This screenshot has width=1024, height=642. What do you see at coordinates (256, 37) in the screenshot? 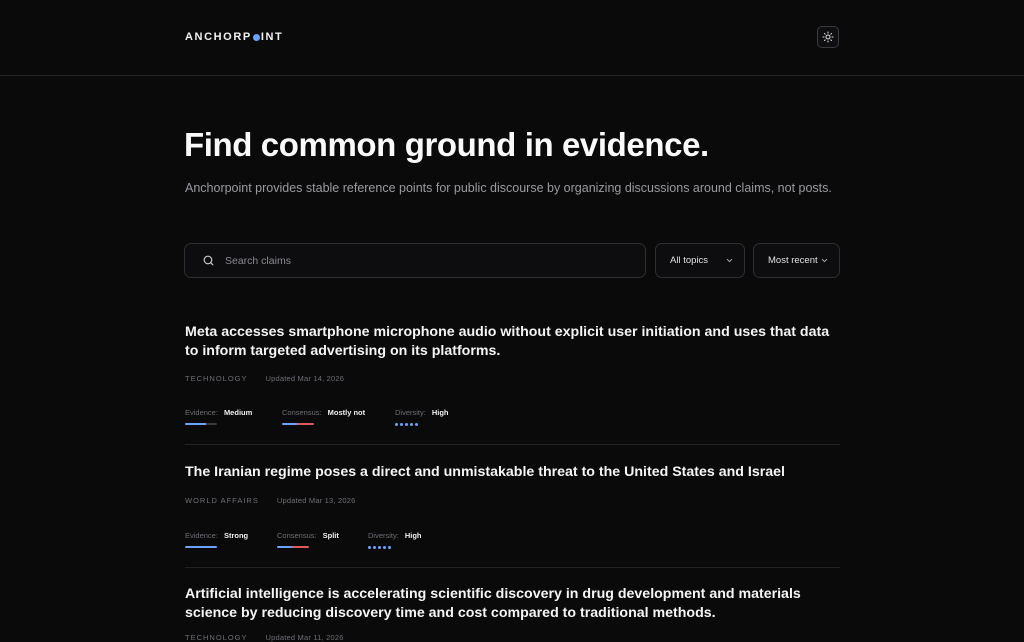
I see `brand-dot-icon` at bounding box center [256, 37].